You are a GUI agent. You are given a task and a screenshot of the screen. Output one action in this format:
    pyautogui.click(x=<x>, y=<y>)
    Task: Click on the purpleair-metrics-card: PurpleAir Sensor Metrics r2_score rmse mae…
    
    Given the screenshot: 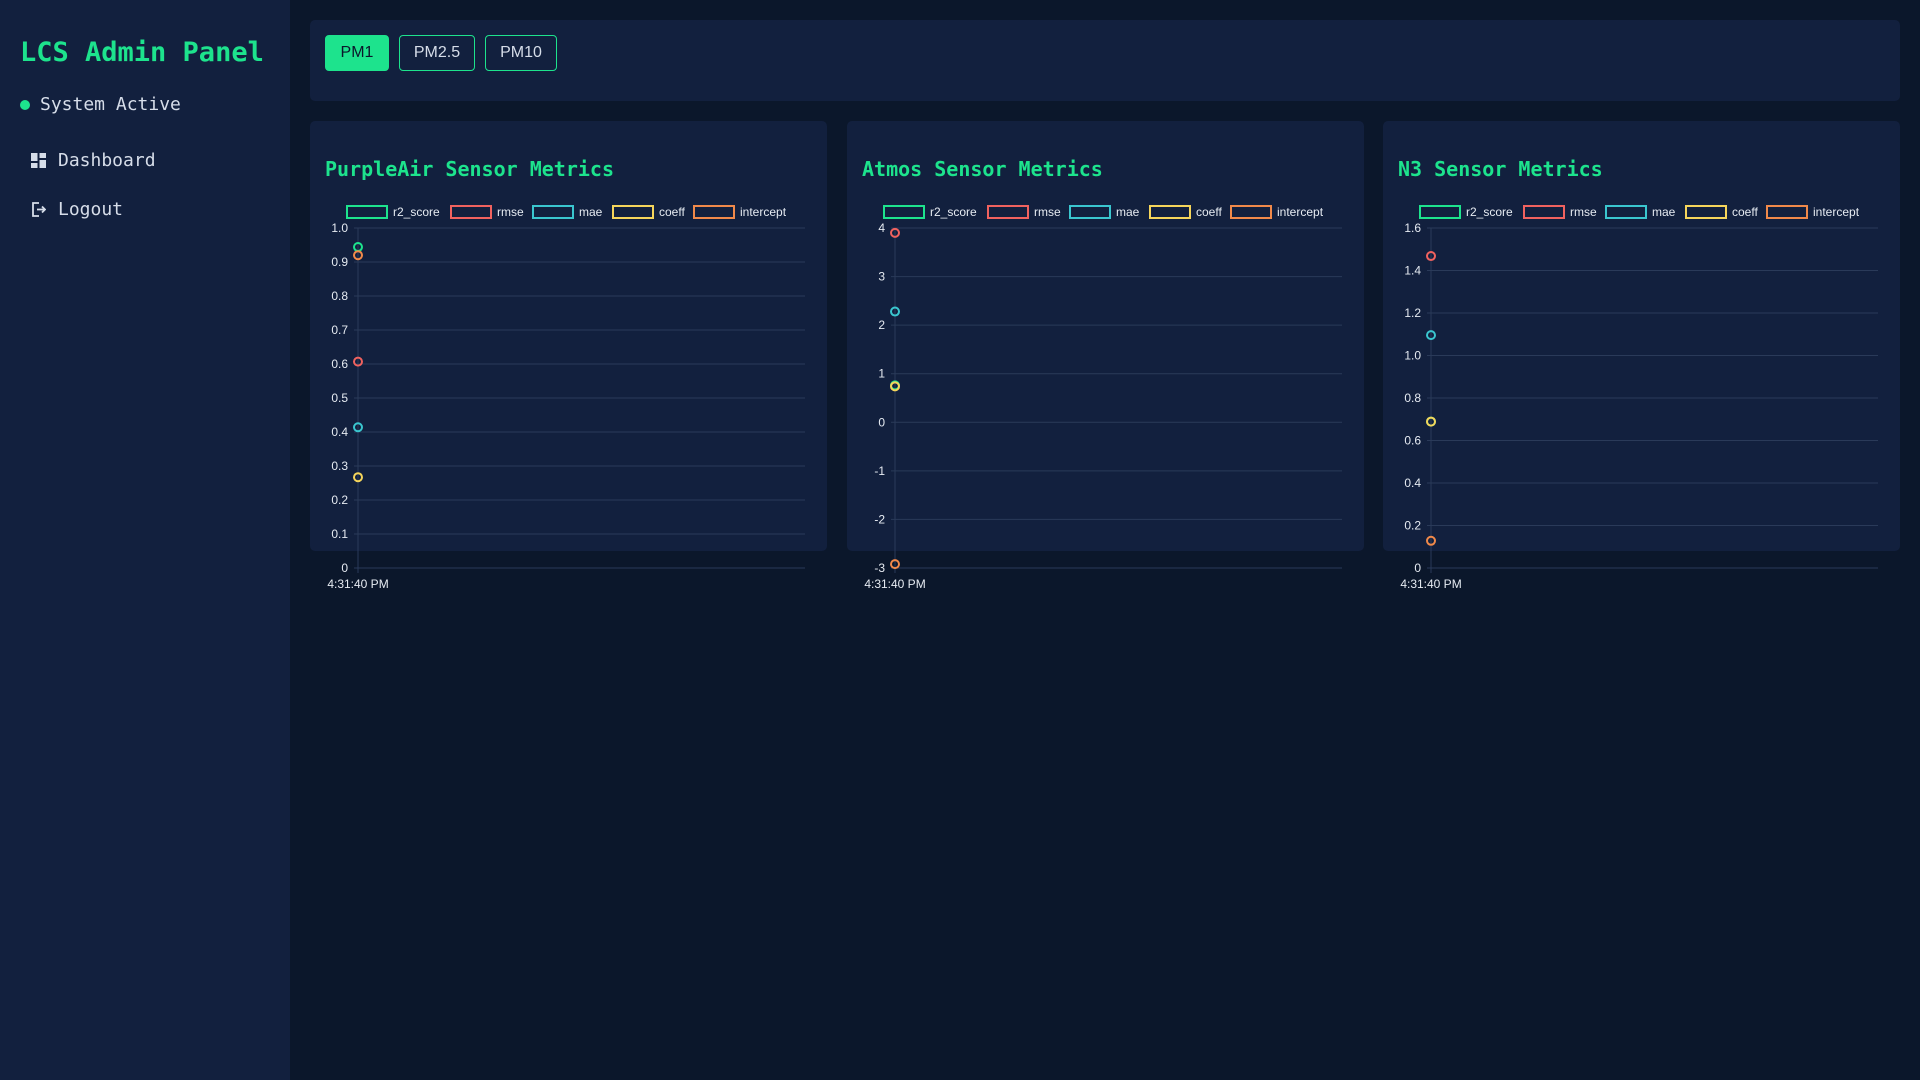 What is the action you would take?
    pyautogui.click(x=568, y=356)
    